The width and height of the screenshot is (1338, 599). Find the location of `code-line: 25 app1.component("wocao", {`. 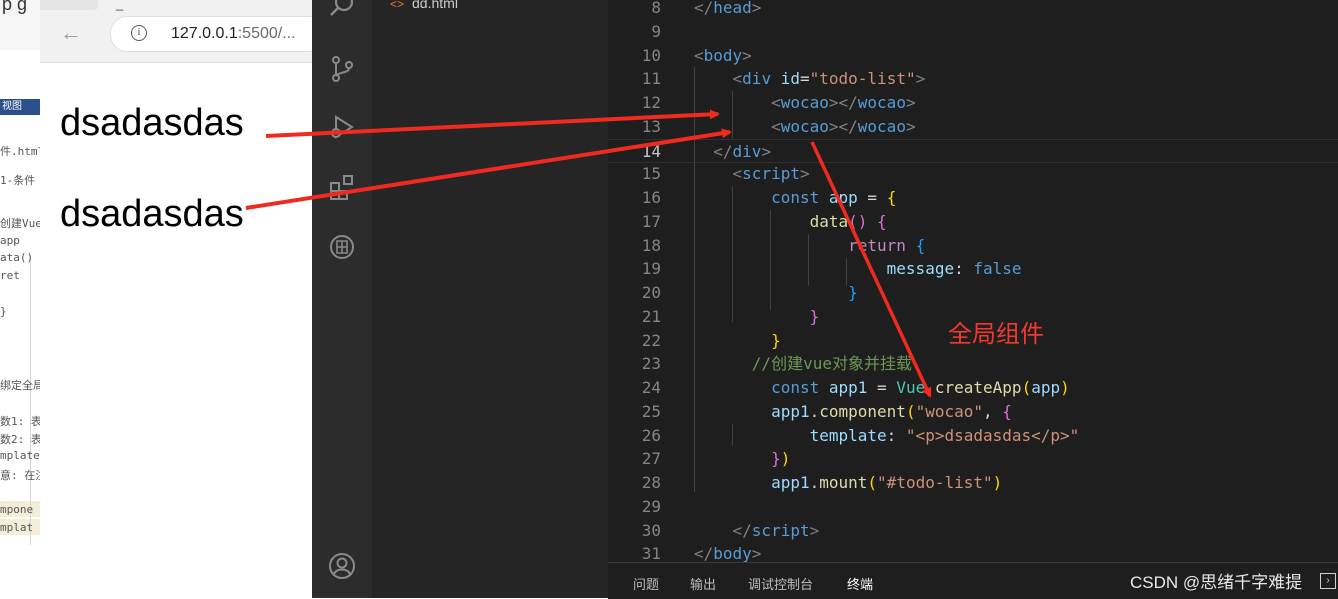

code-line: 25 app1.component("wocao", { is located at coordinates (973, 412).